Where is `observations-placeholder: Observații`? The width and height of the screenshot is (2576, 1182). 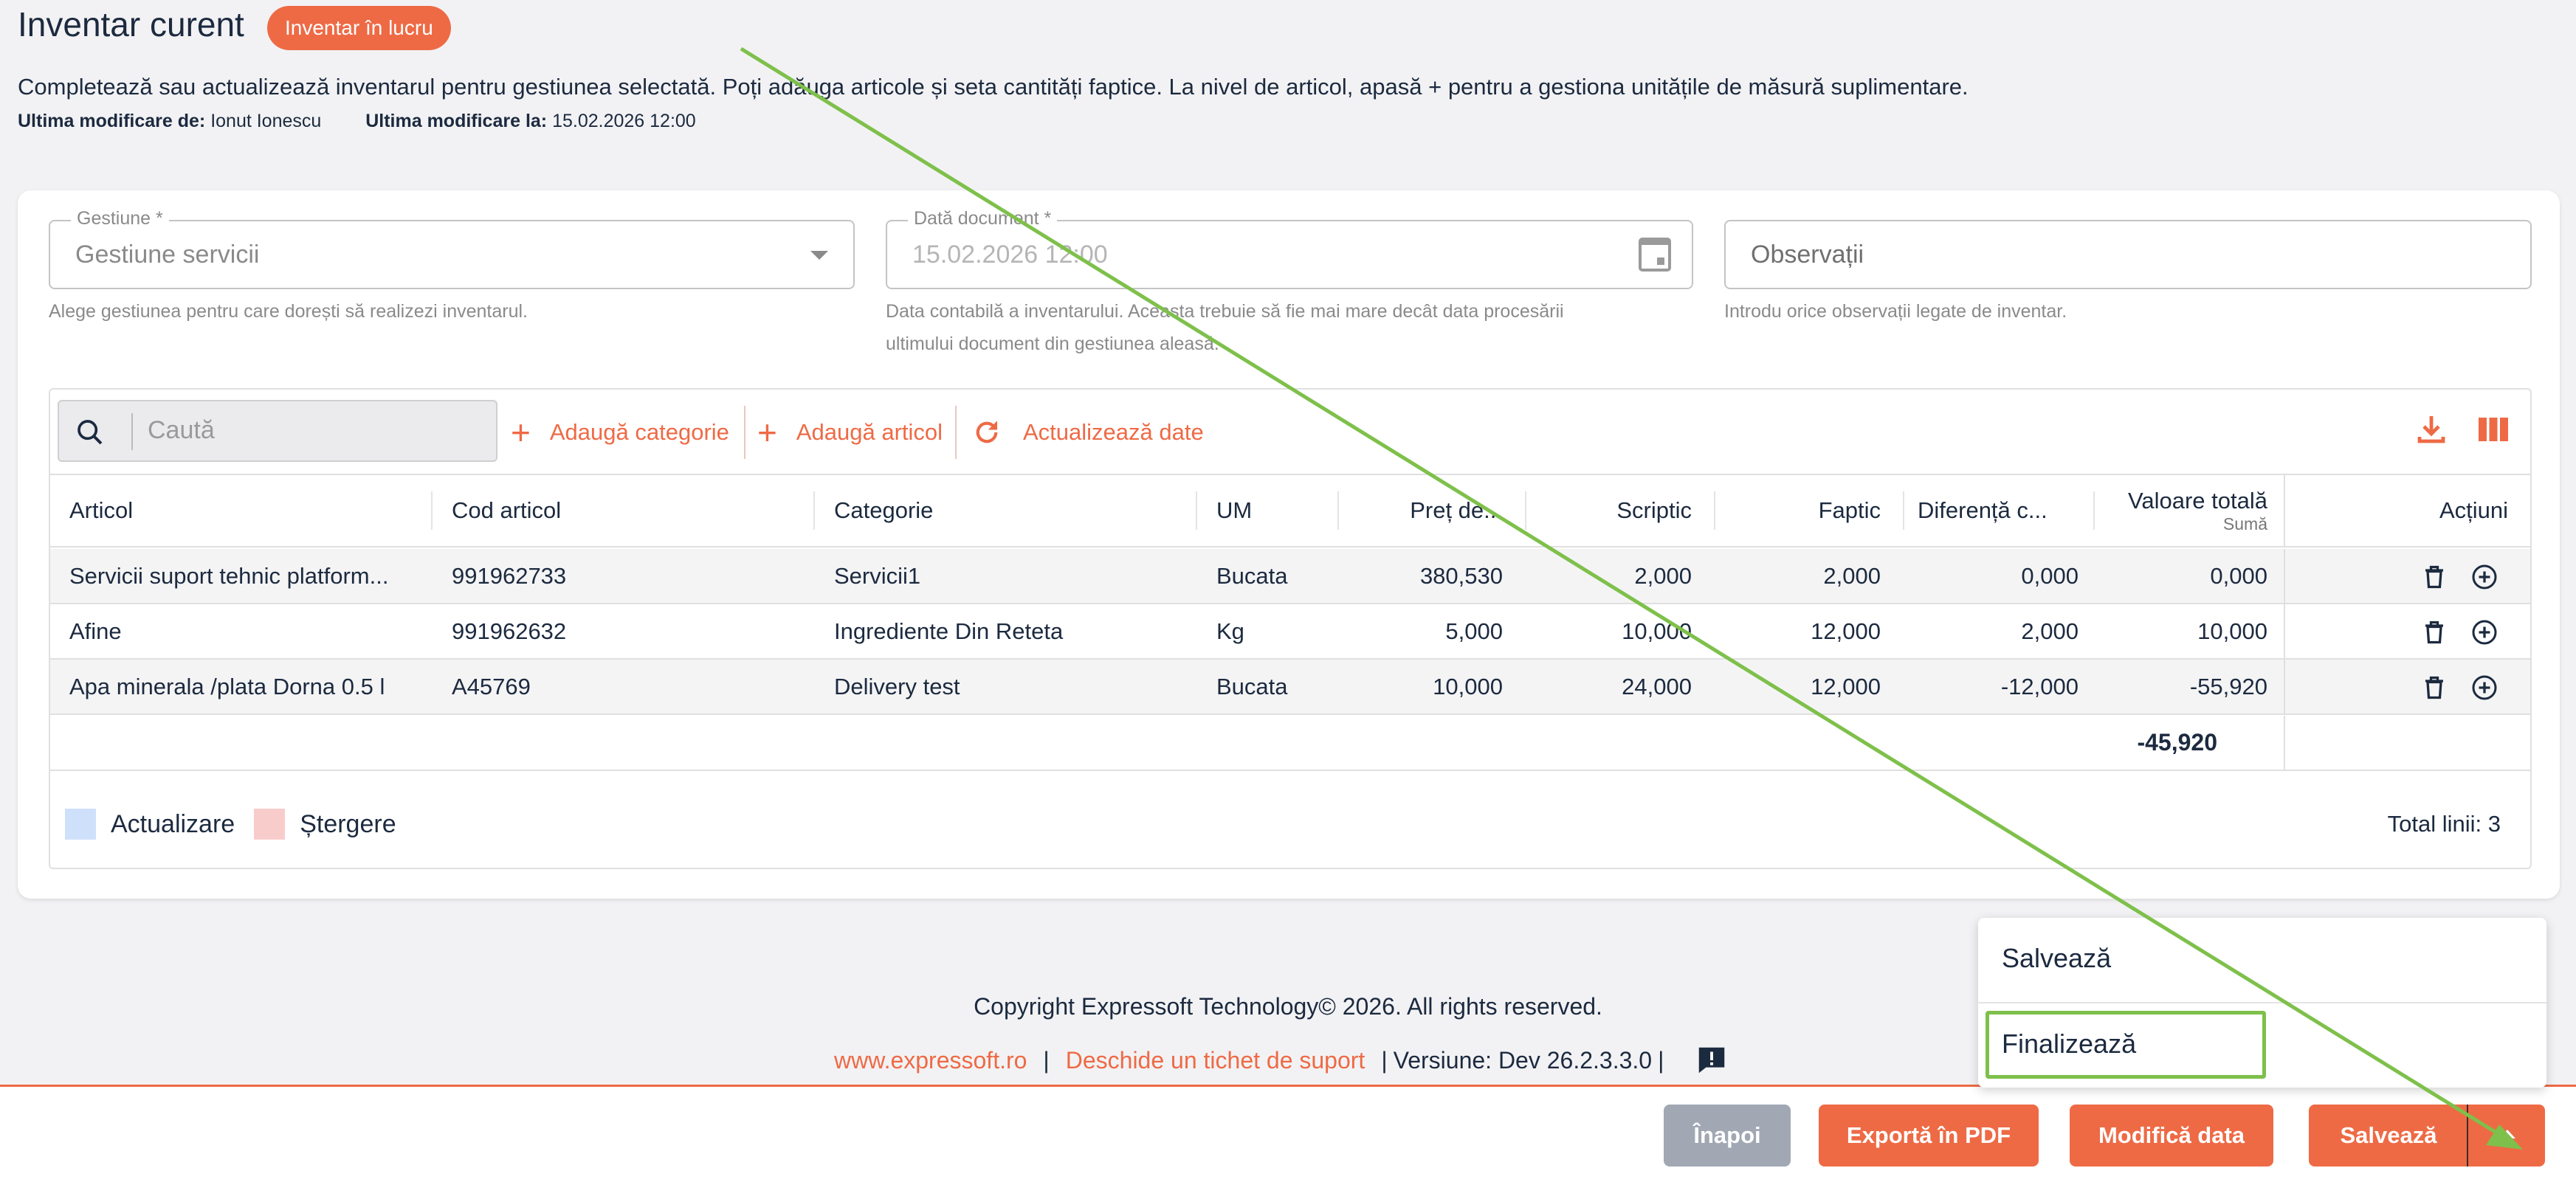
observations-placeholder: Observații is located at coordinates (1808, 255).